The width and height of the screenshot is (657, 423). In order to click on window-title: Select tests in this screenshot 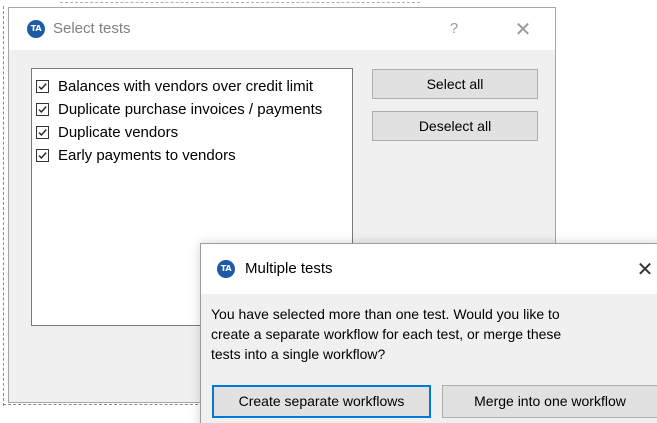, I will do `click(92, 28)`.